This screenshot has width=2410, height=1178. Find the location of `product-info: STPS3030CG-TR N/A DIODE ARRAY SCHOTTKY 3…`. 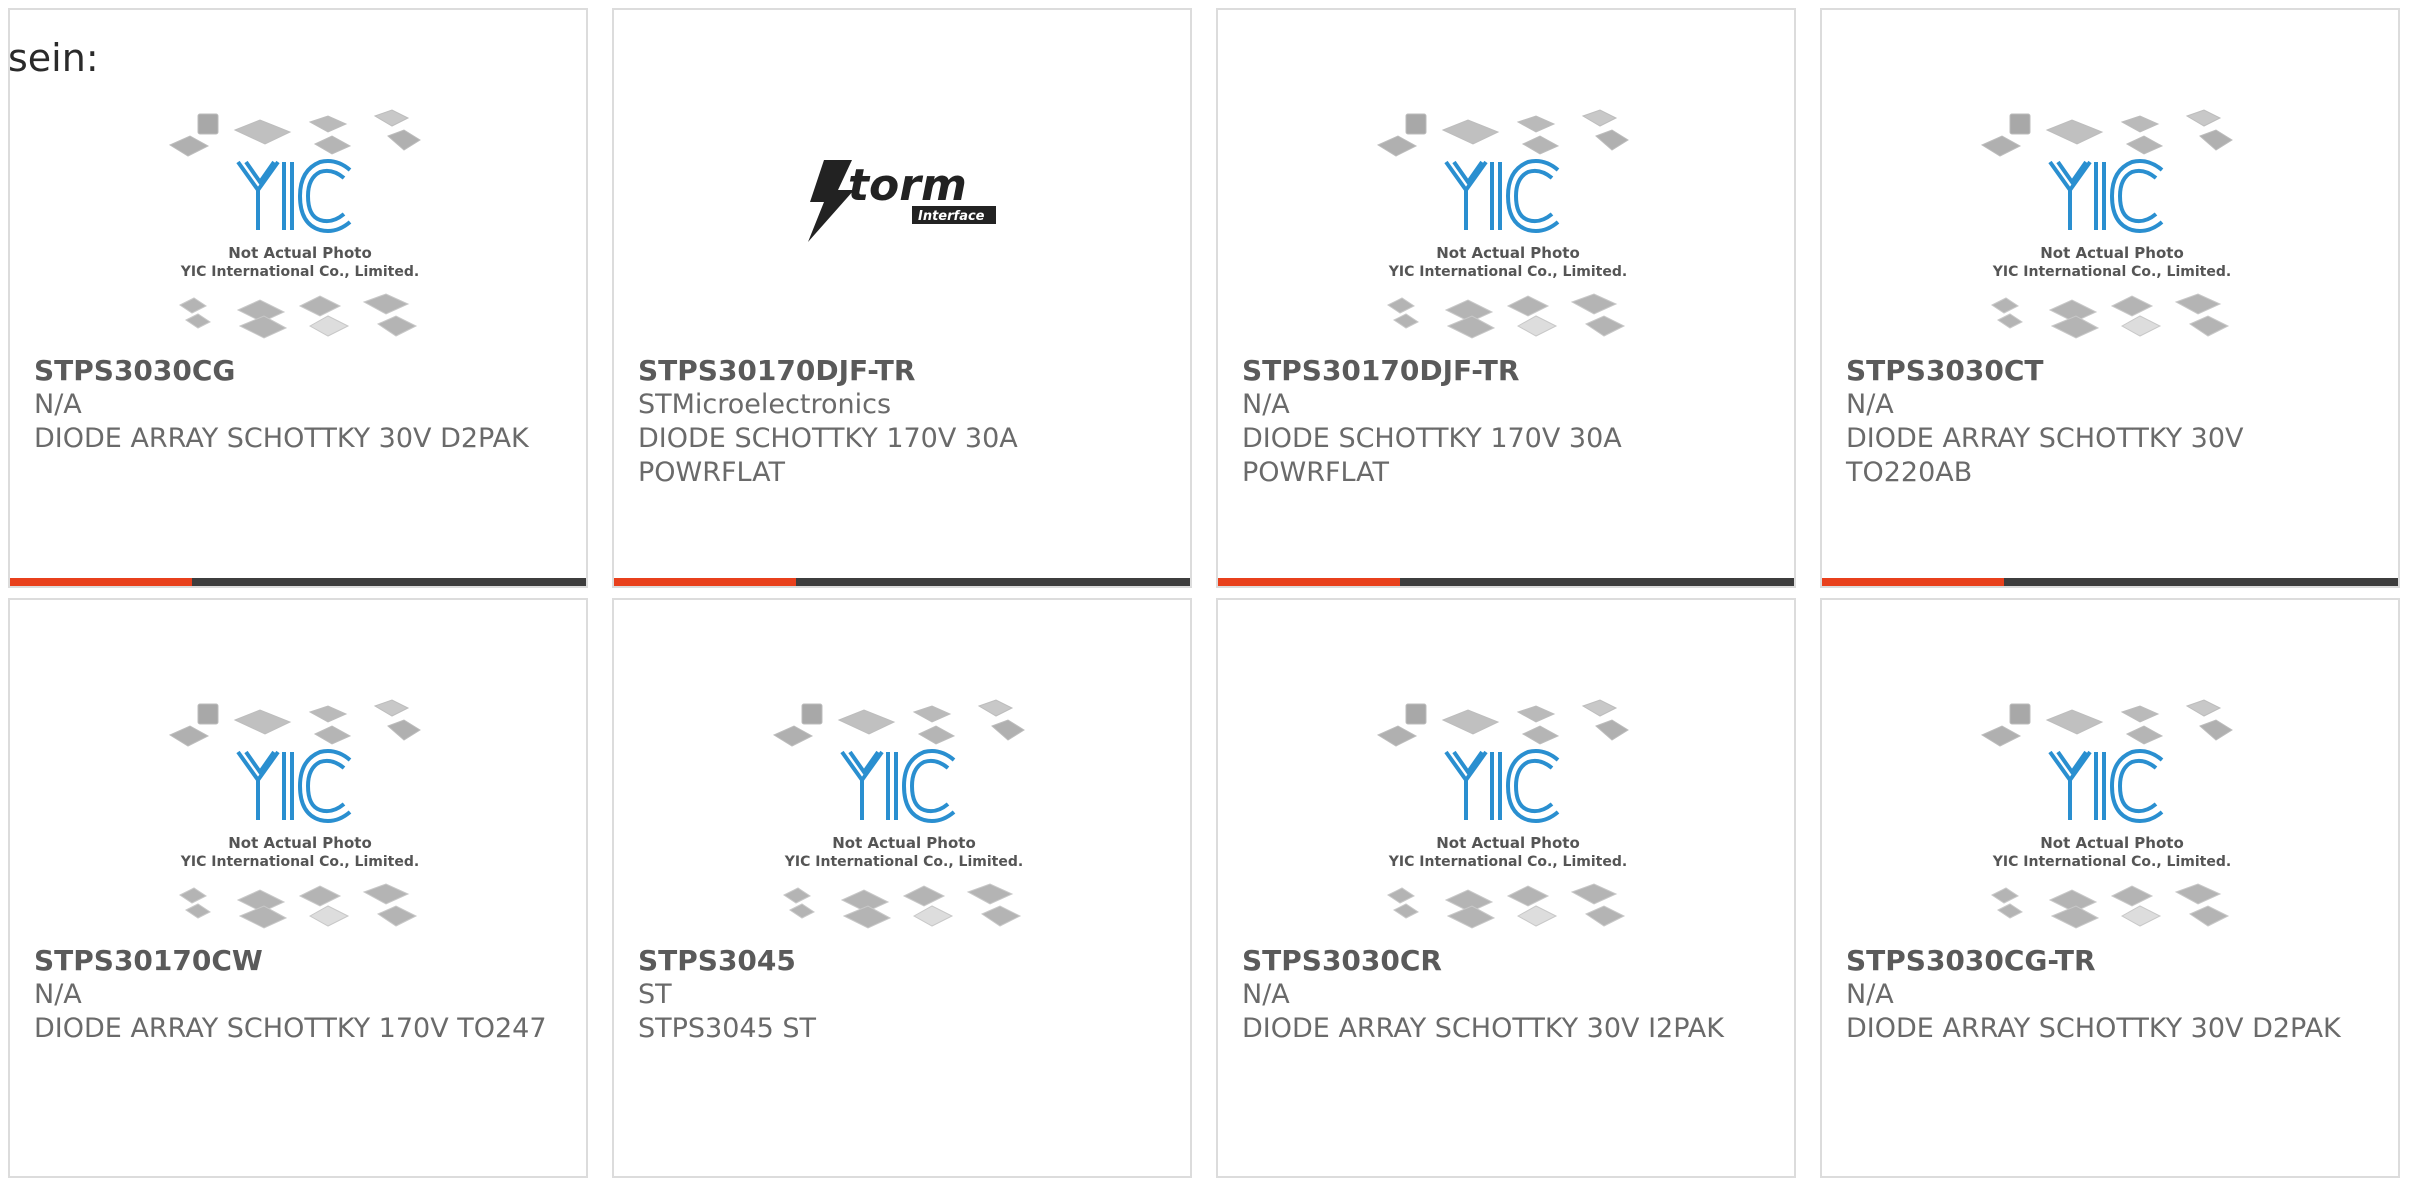

product-info: STPS3030CG-TR N/A DIODE ARRAY SCHOTTKY 3… is located at coordinates (2112, 995).